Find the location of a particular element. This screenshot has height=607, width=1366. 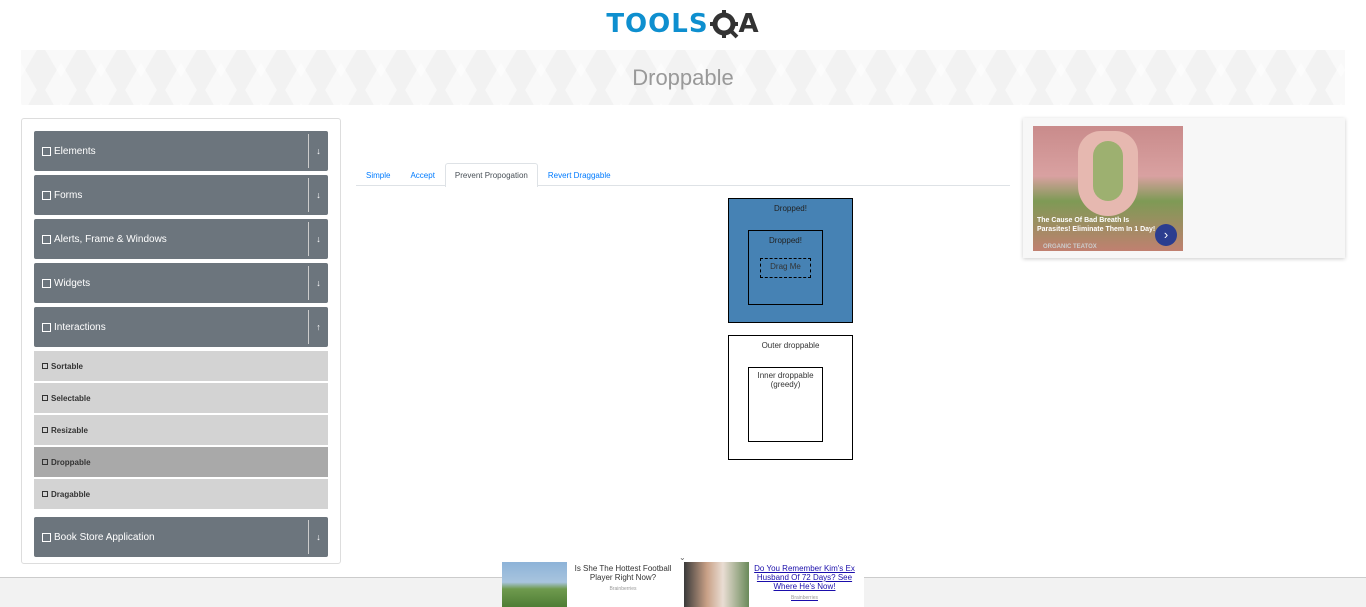

sidebar-group-alerts: Alerts, Frame & Windows ↓ is located at coordinates (181, 239).